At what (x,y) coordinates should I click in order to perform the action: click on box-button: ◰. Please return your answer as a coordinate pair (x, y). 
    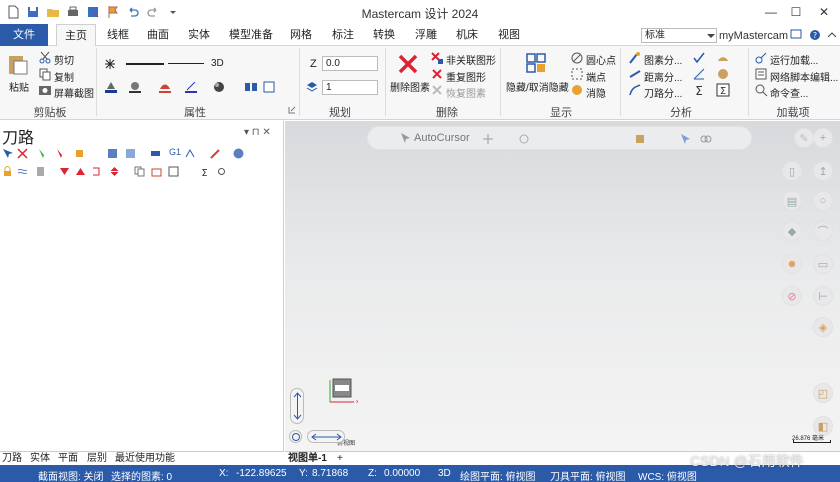
    Looking at the image, I should click on (823, 393).